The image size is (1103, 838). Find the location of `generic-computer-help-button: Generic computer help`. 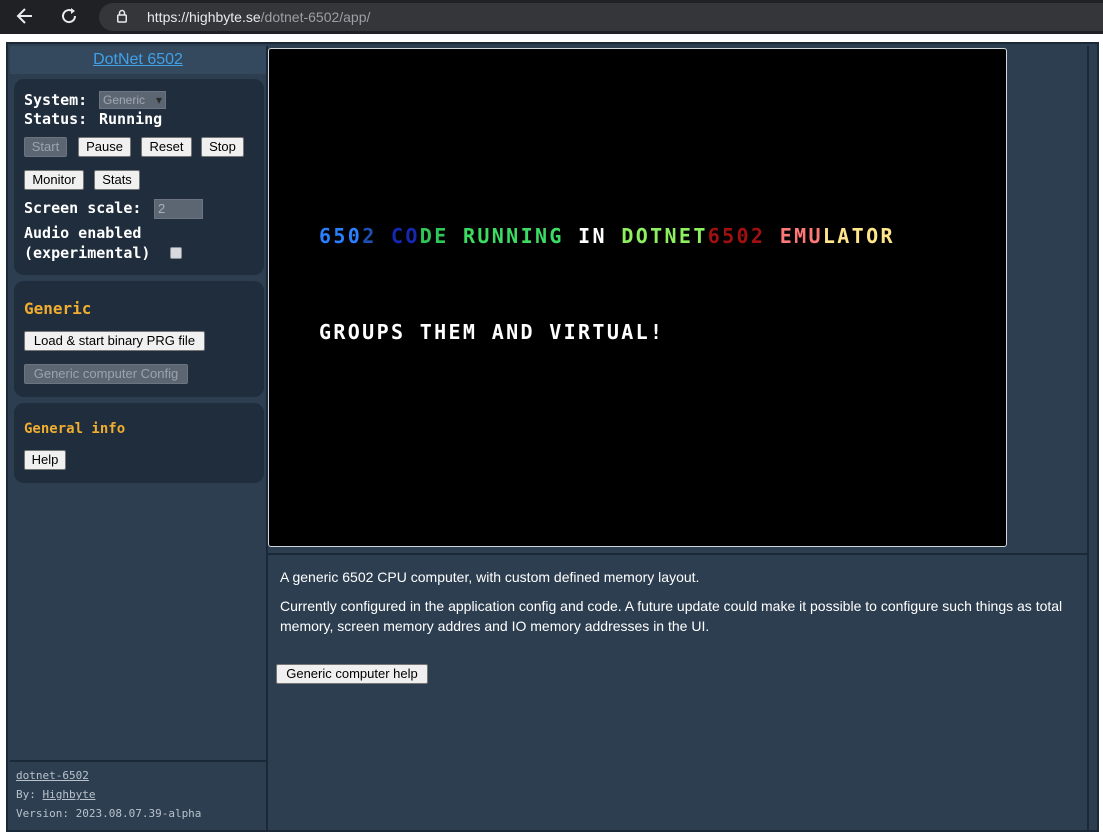

generic-computer-help-button: Generic computer help is located at coordinates (352, 674).